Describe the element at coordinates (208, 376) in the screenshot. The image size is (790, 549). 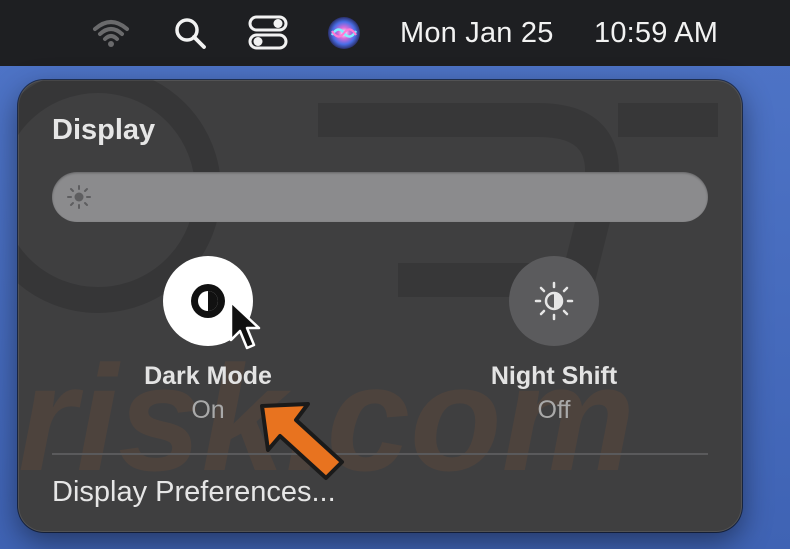
I see `dark-mode-label: Dark Mode` at that location.